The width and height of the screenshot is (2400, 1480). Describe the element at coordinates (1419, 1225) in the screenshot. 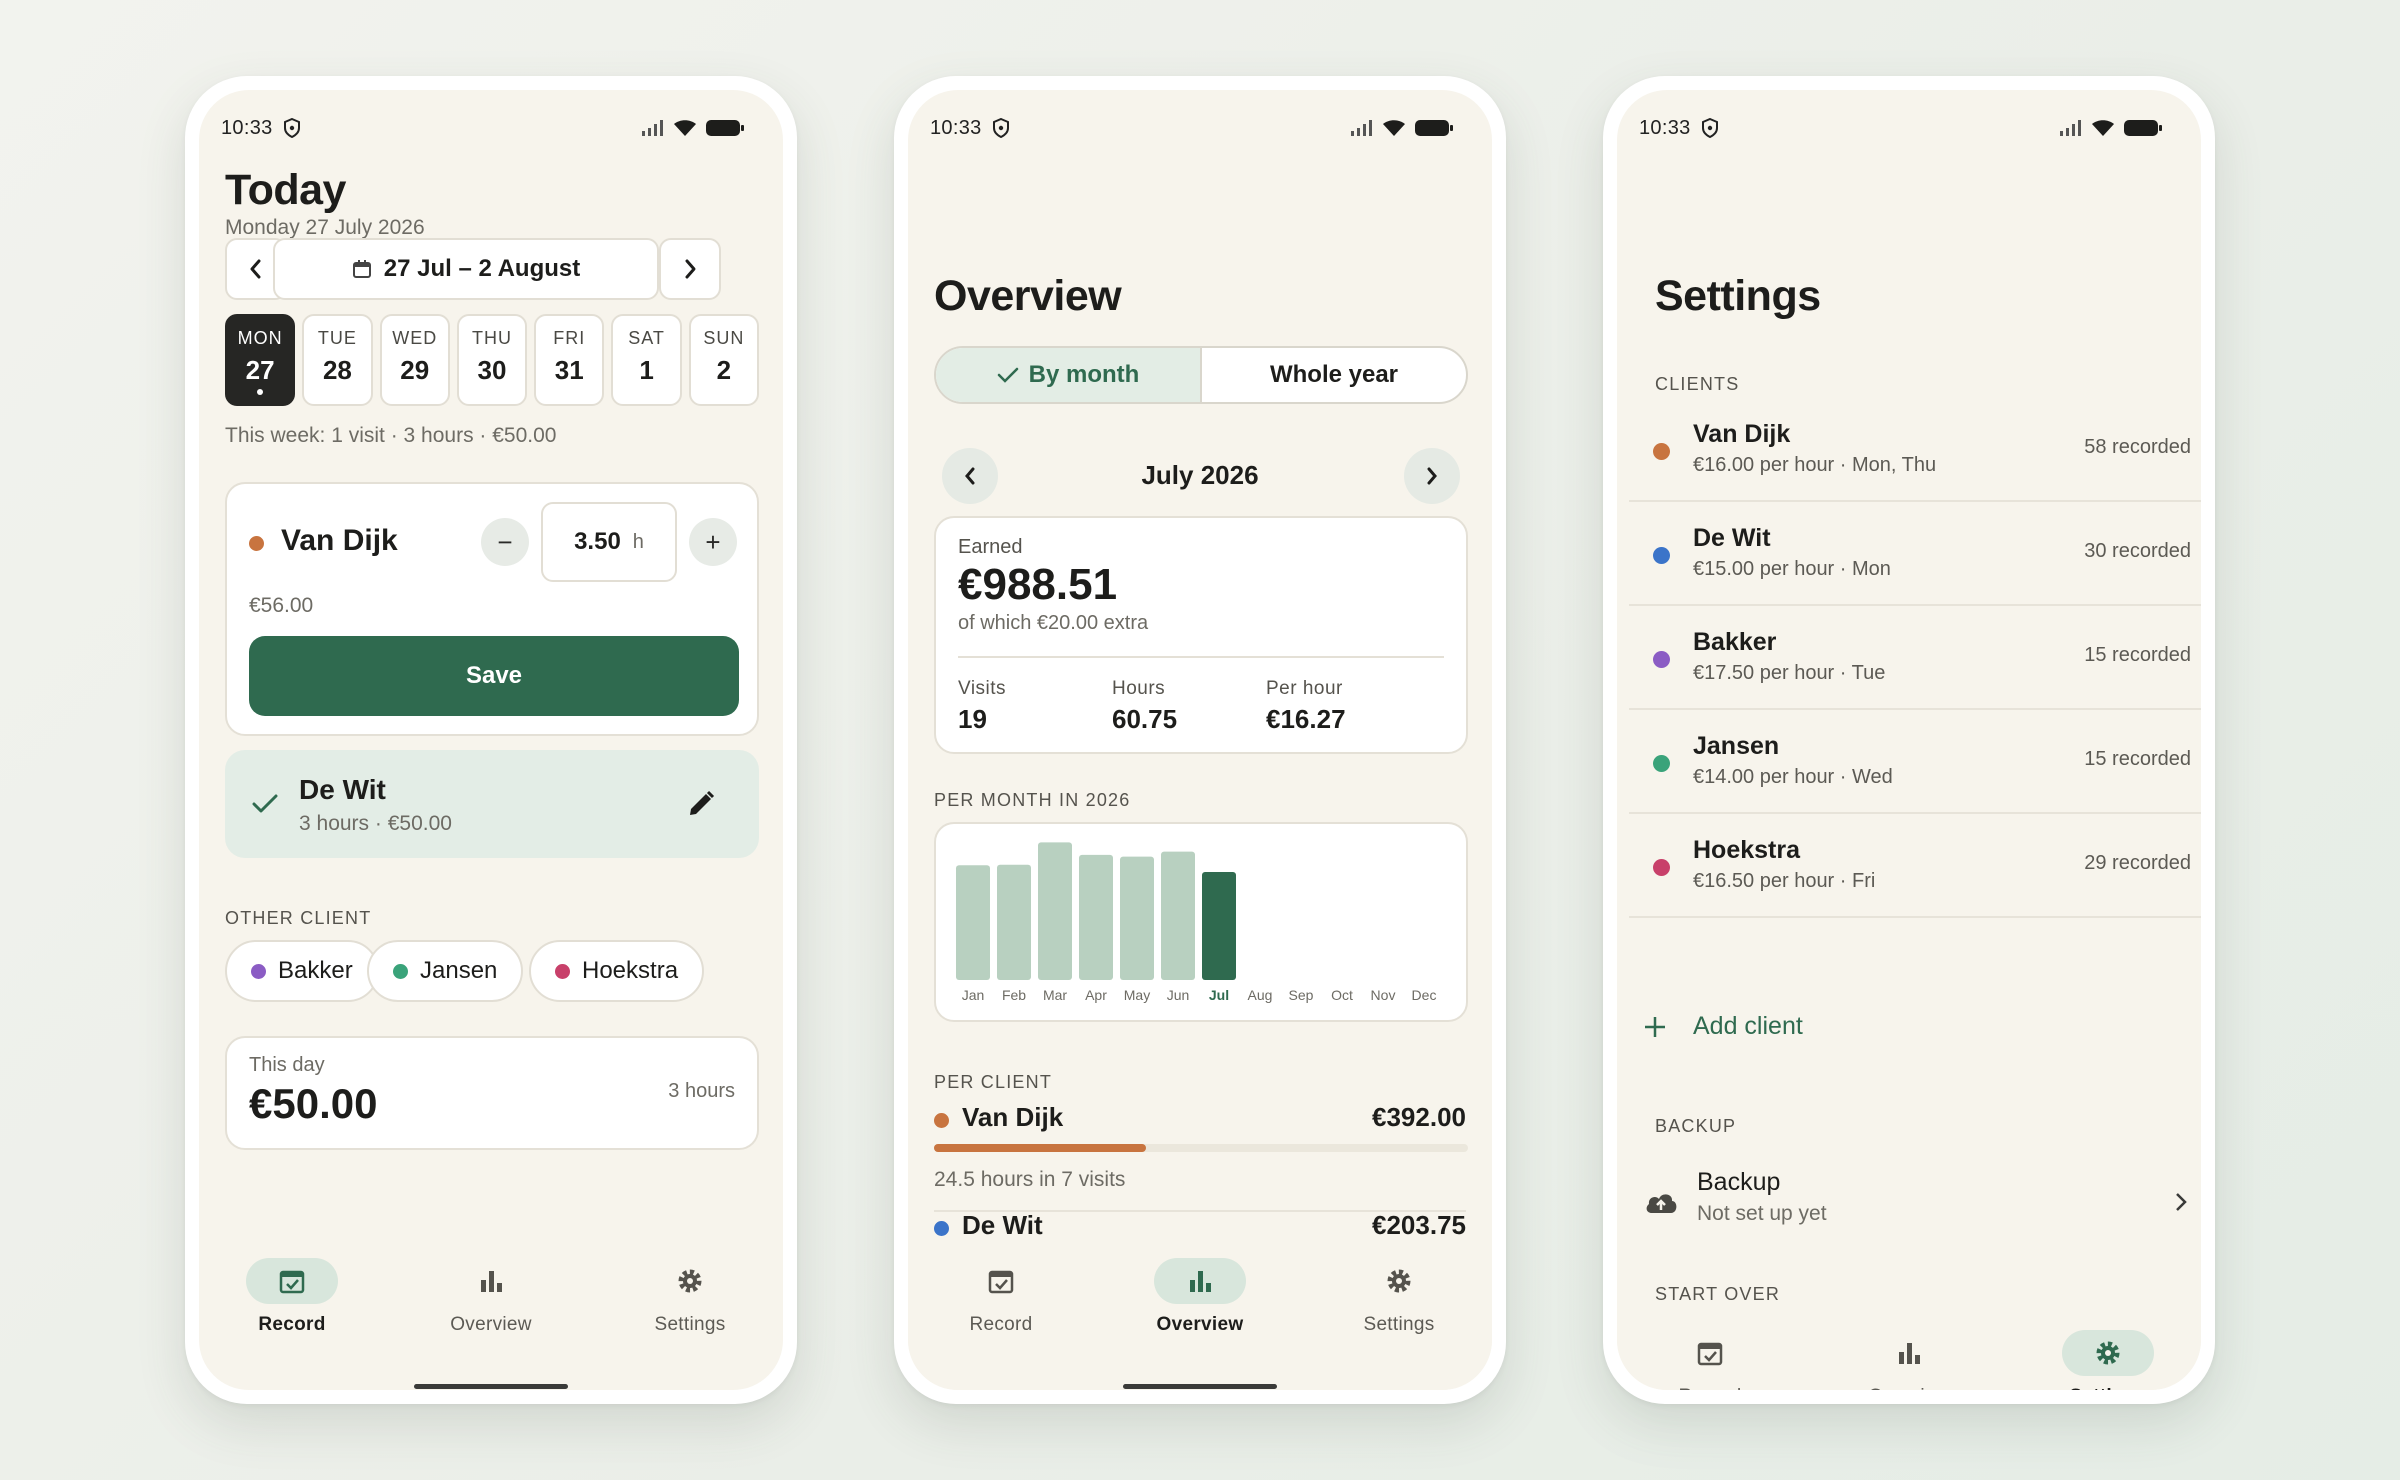

I see `client-amount: €203.75` at that location.